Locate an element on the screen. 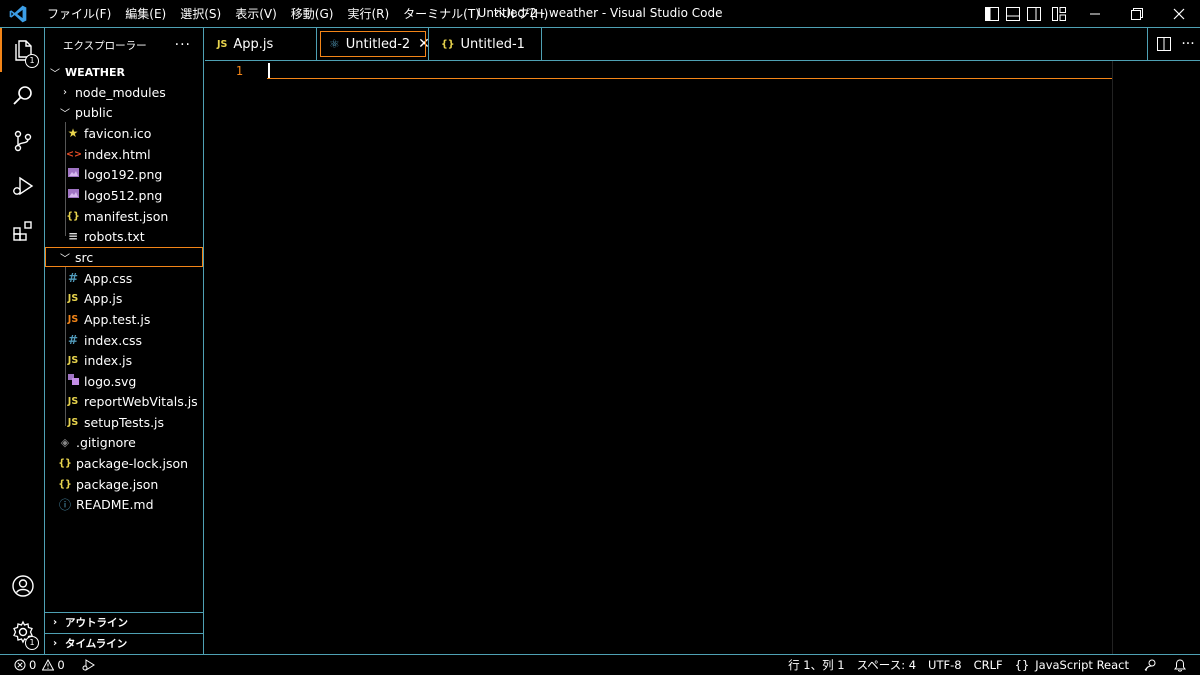 This screenshot has width=1200, height=675. tree-item-label: manifest.json is located at coordinates (126, 216).